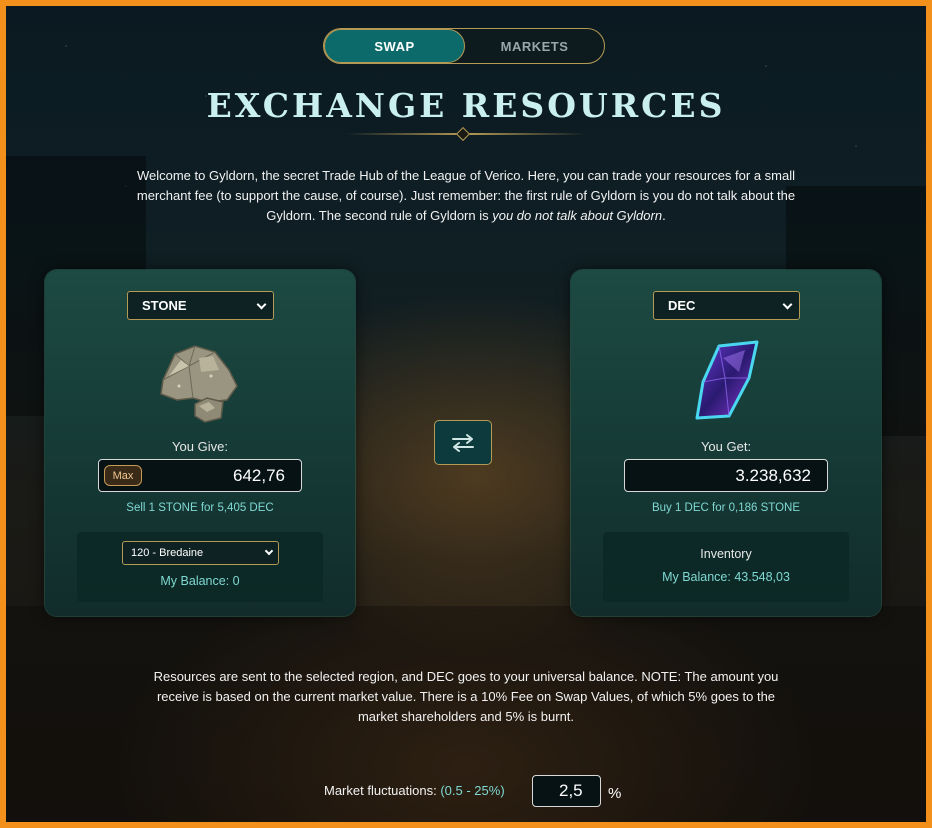 The image size is (932, 828). I want to click on stone-icon, so click(199, 384).